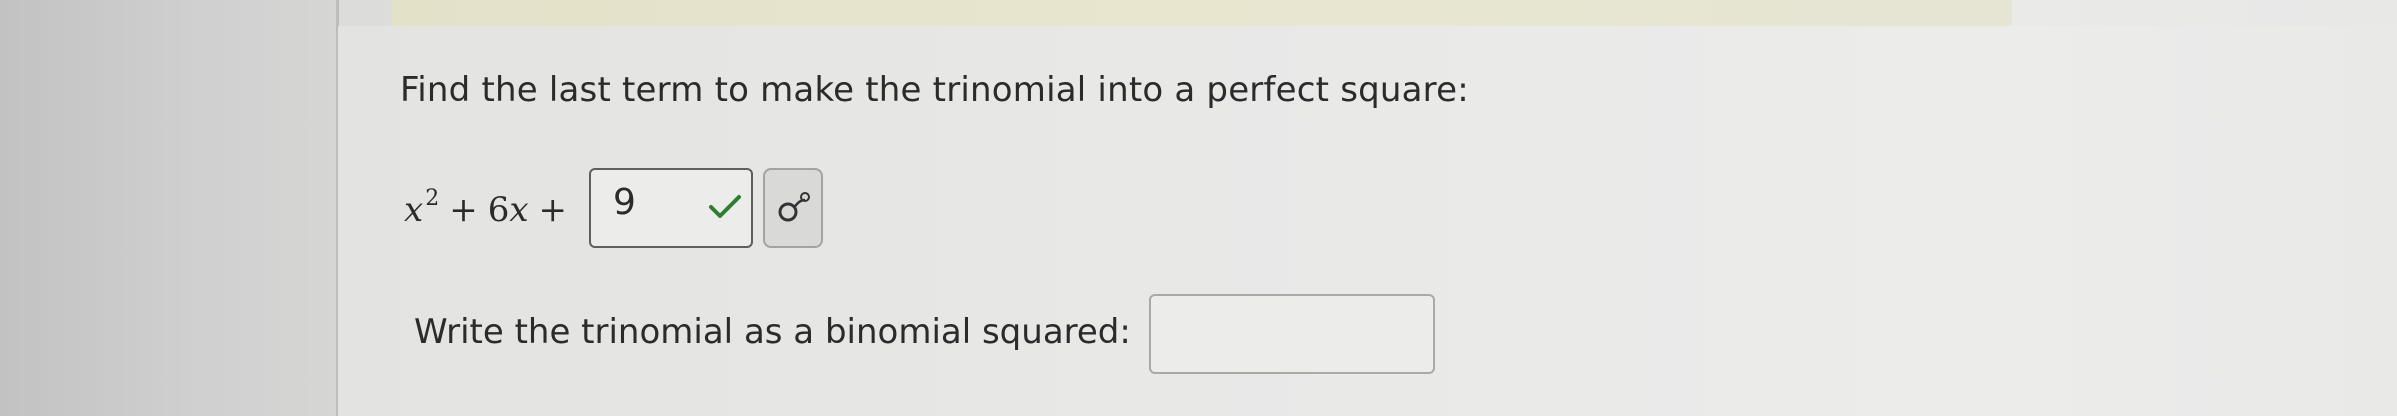  I want to click on plus-sign-2: +, so click(553, 210).